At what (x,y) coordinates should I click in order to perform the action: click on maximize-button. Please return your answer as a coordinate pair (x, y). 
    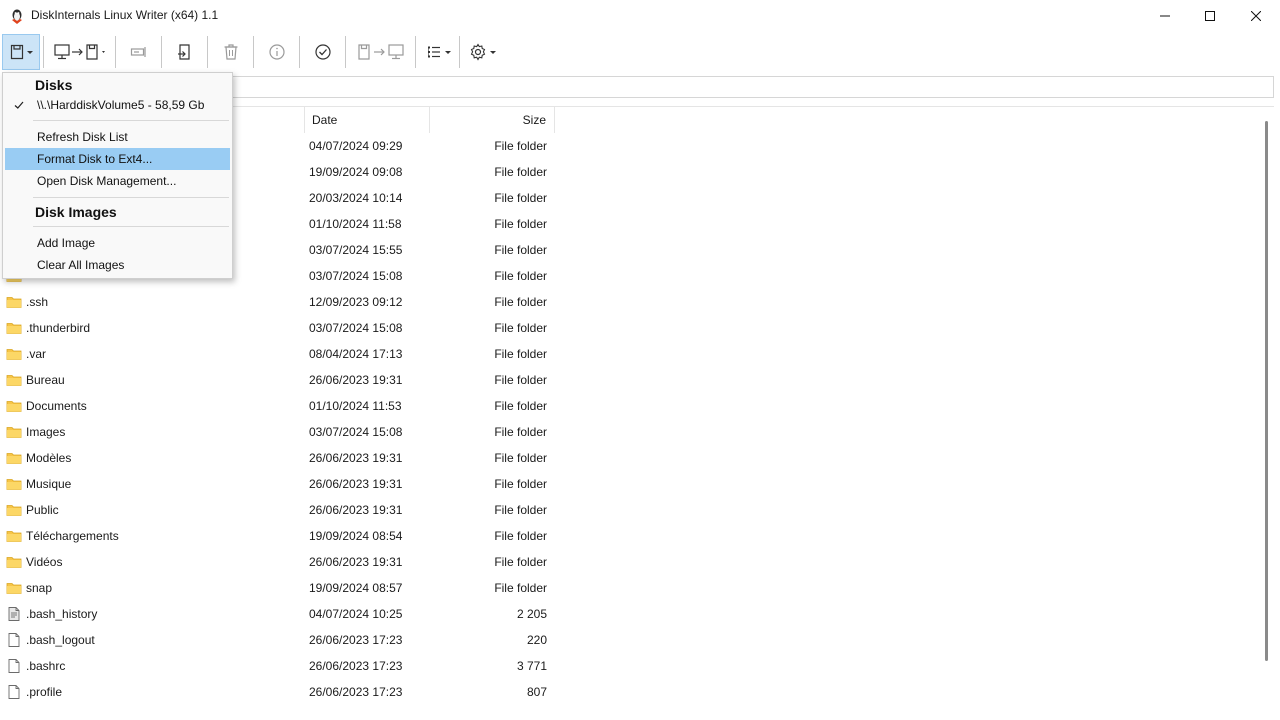
    Looking at the image, I should click on (1210, 16).